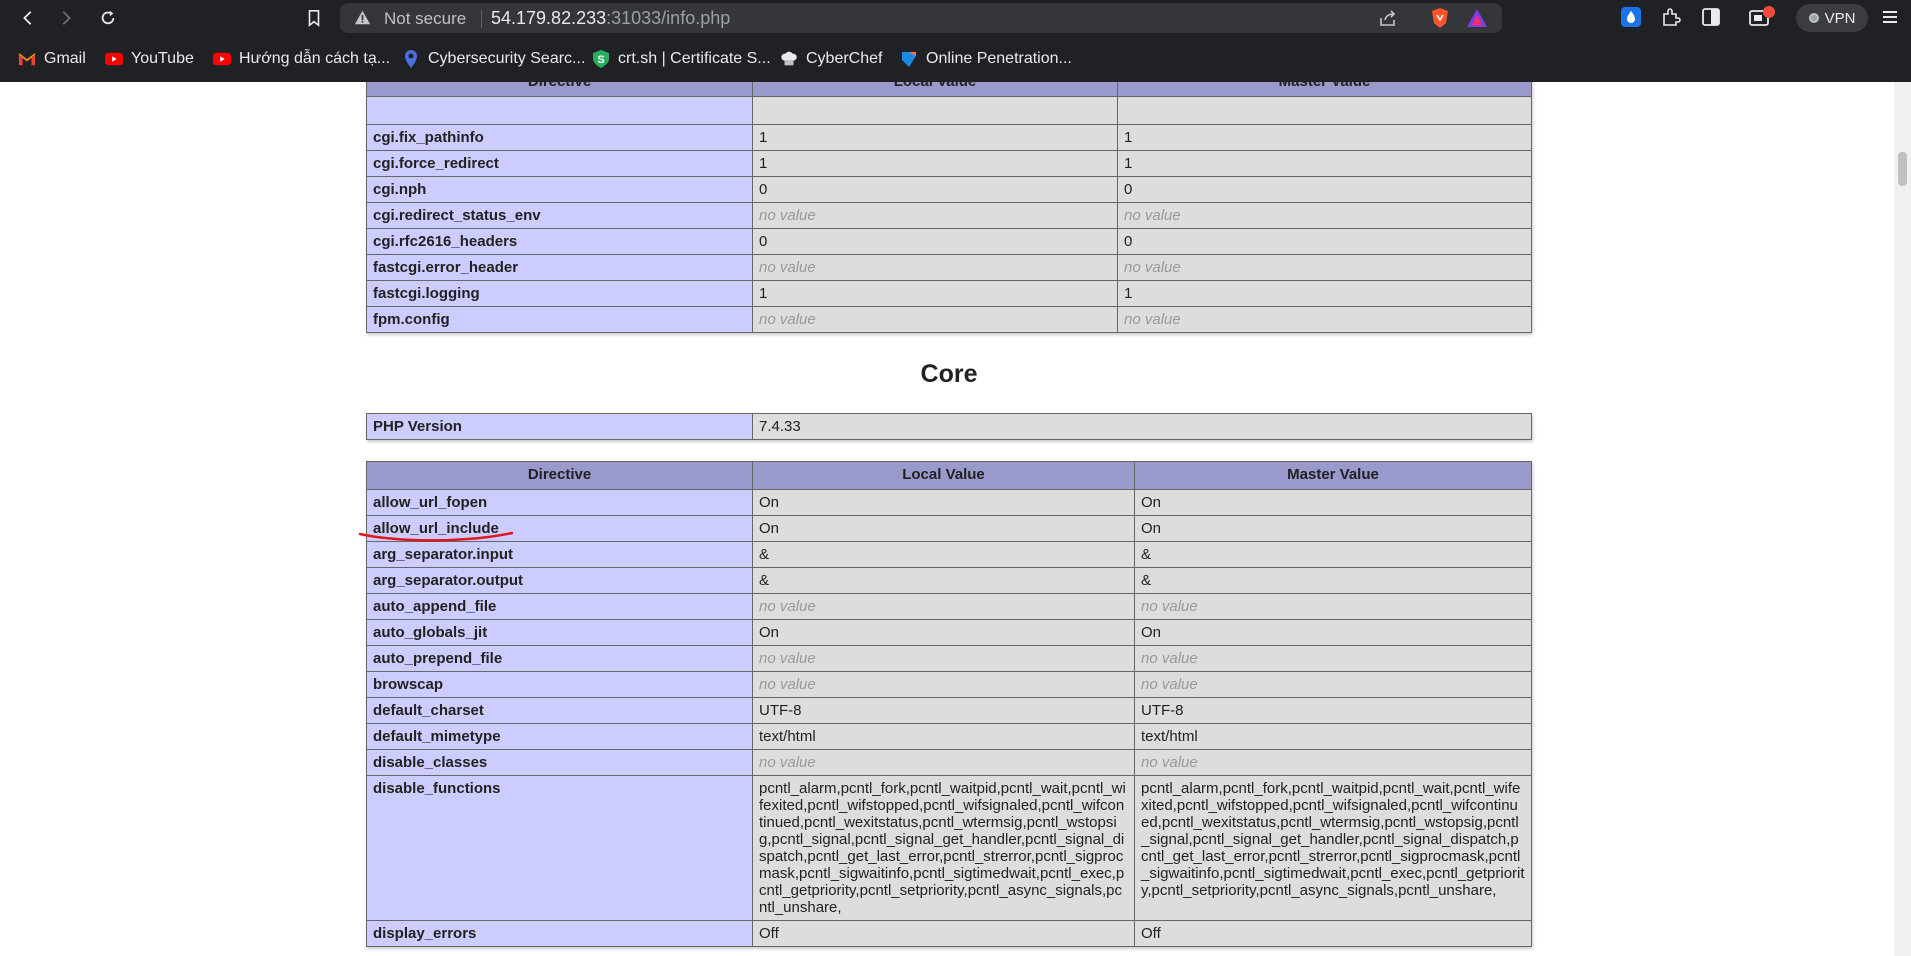  I want to click on local-value: 0, so click(935, 241).